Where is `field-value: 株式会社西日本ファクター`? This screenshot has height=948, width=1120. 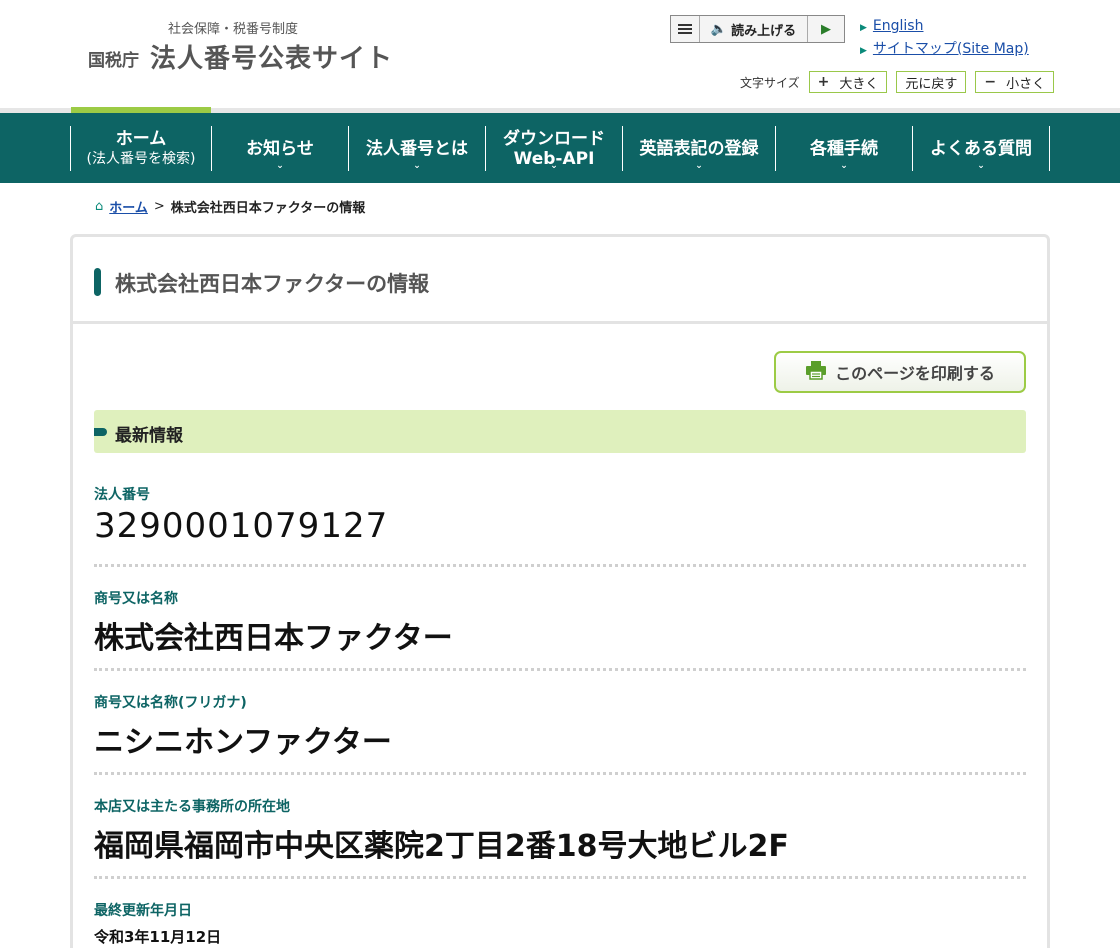
field-value: 株式会社西日本ファクター is located at coordinates (273, 638).